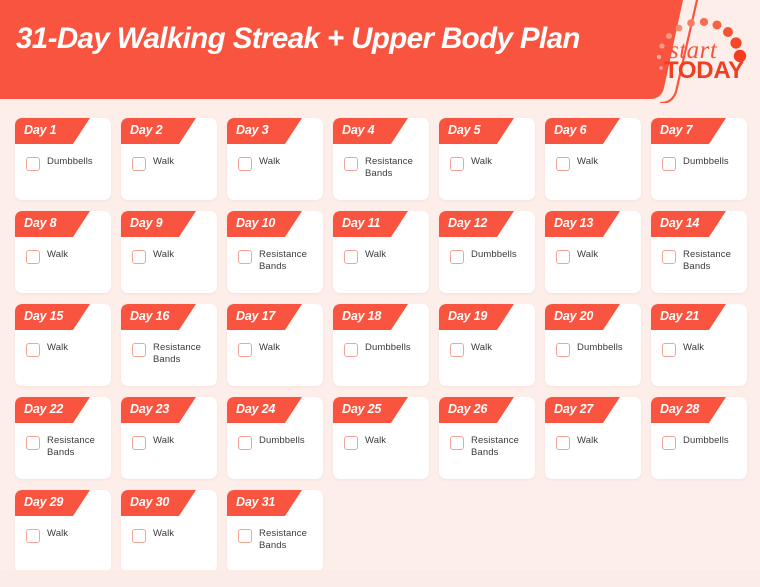  I want to click on day-card: Day 18 Dumbbells, so click(381, 345).